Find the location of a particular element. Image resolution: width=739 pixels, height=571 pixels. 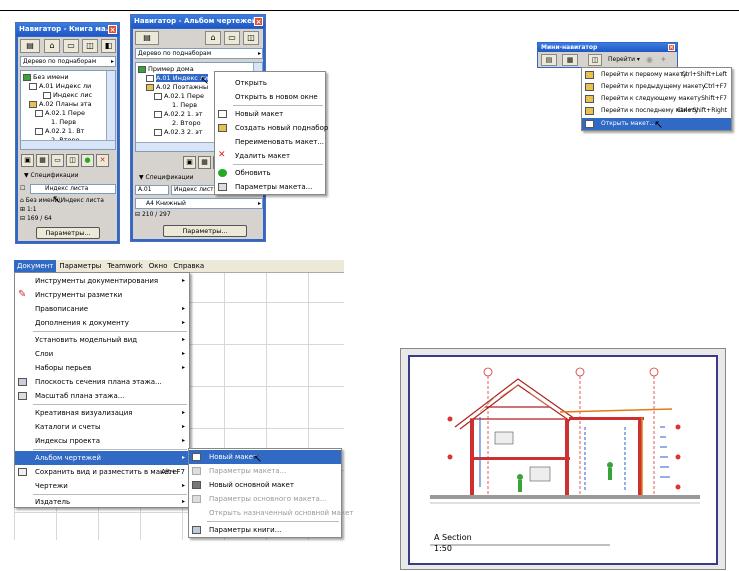

menu-document: Документ is located at coordinates (35, 266).